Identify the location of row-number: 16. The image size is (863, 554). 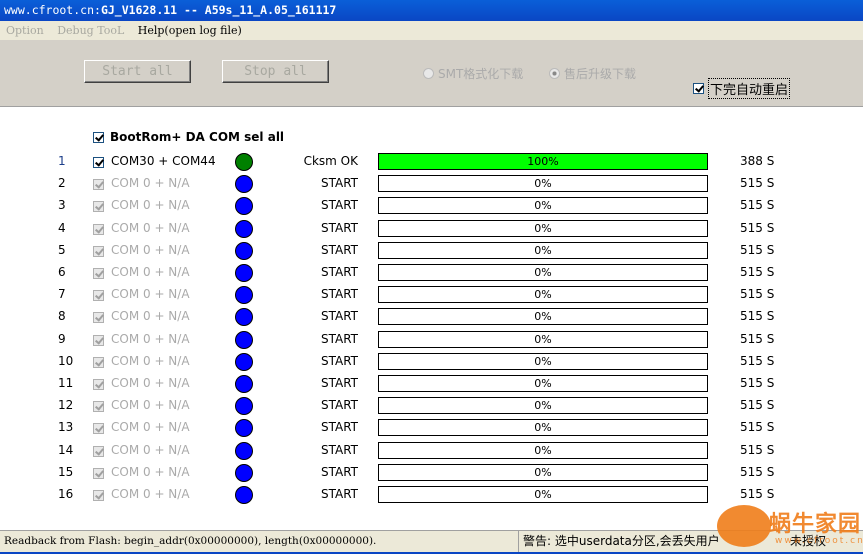
(66, 494).